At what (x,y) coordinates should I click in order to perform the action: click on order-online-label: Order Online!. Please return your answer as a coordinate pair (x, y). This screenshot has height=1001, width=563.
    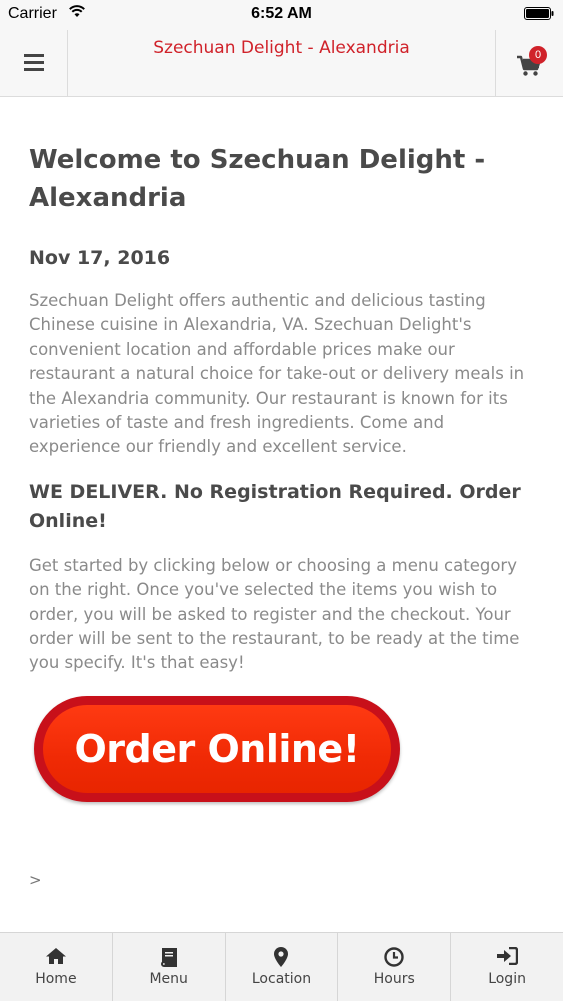
    Looking at the image, I should click on (217, 749).